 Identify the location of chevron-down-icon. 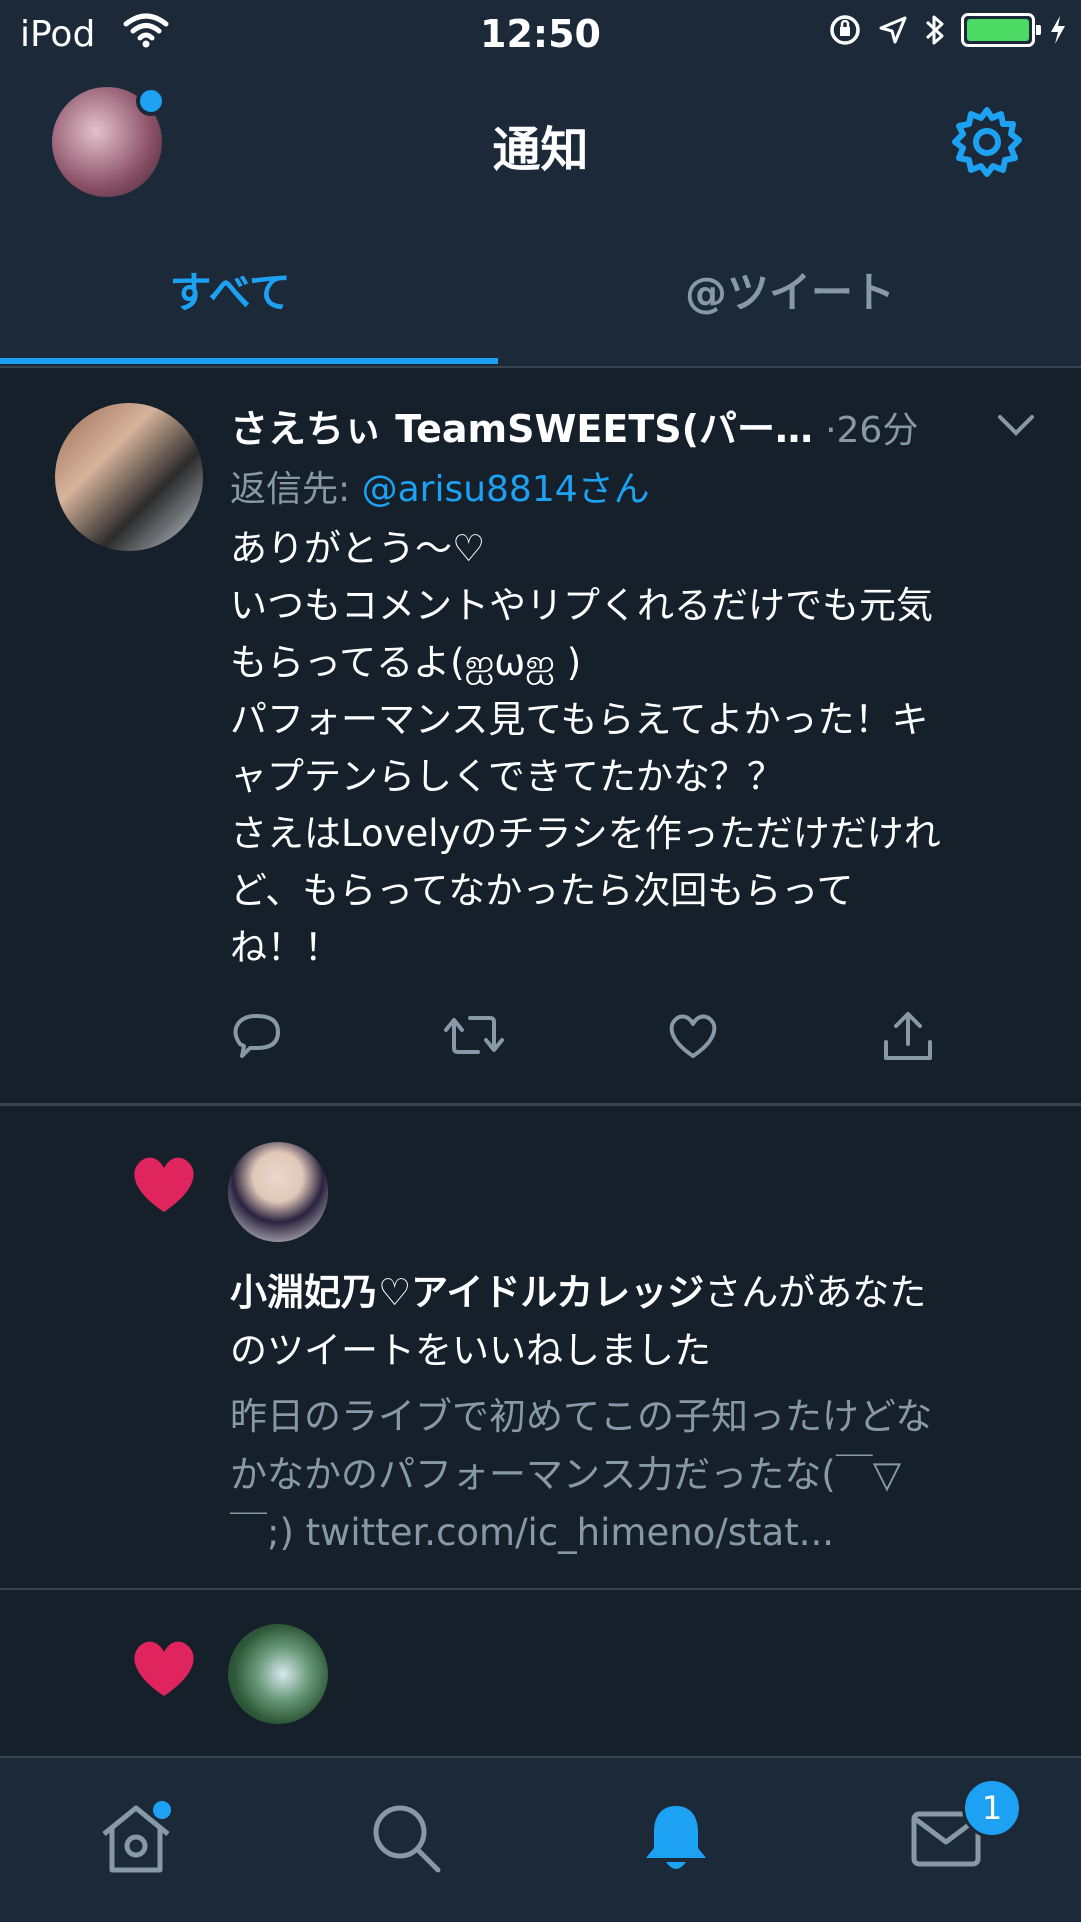
(1016, 425).